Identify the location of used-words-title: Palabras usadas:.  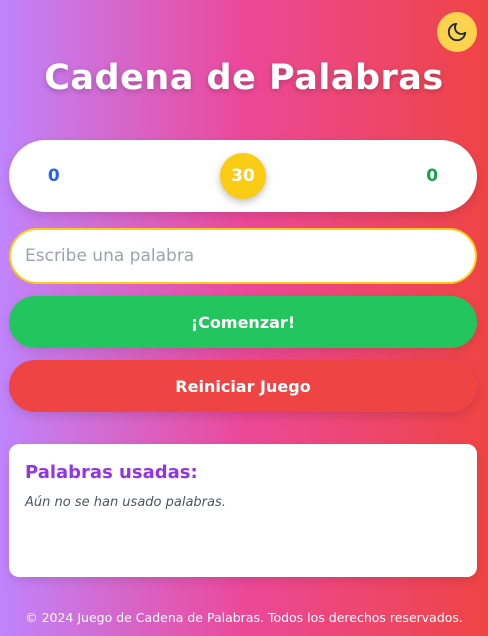
(111, 472).